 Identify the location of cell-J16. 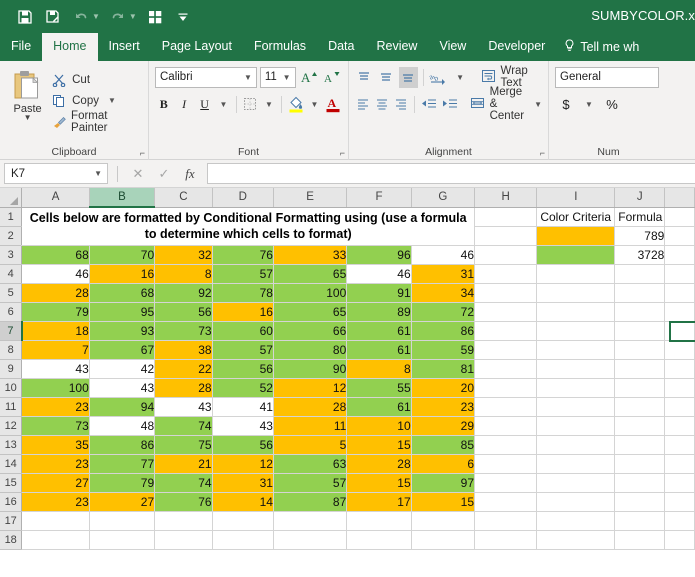
(640, 502).